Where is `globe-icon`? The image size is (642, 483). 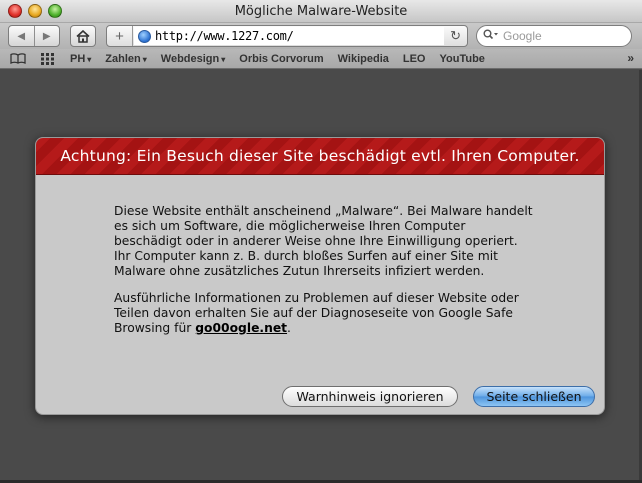
globe-icon is located at coordinates (144, 36).